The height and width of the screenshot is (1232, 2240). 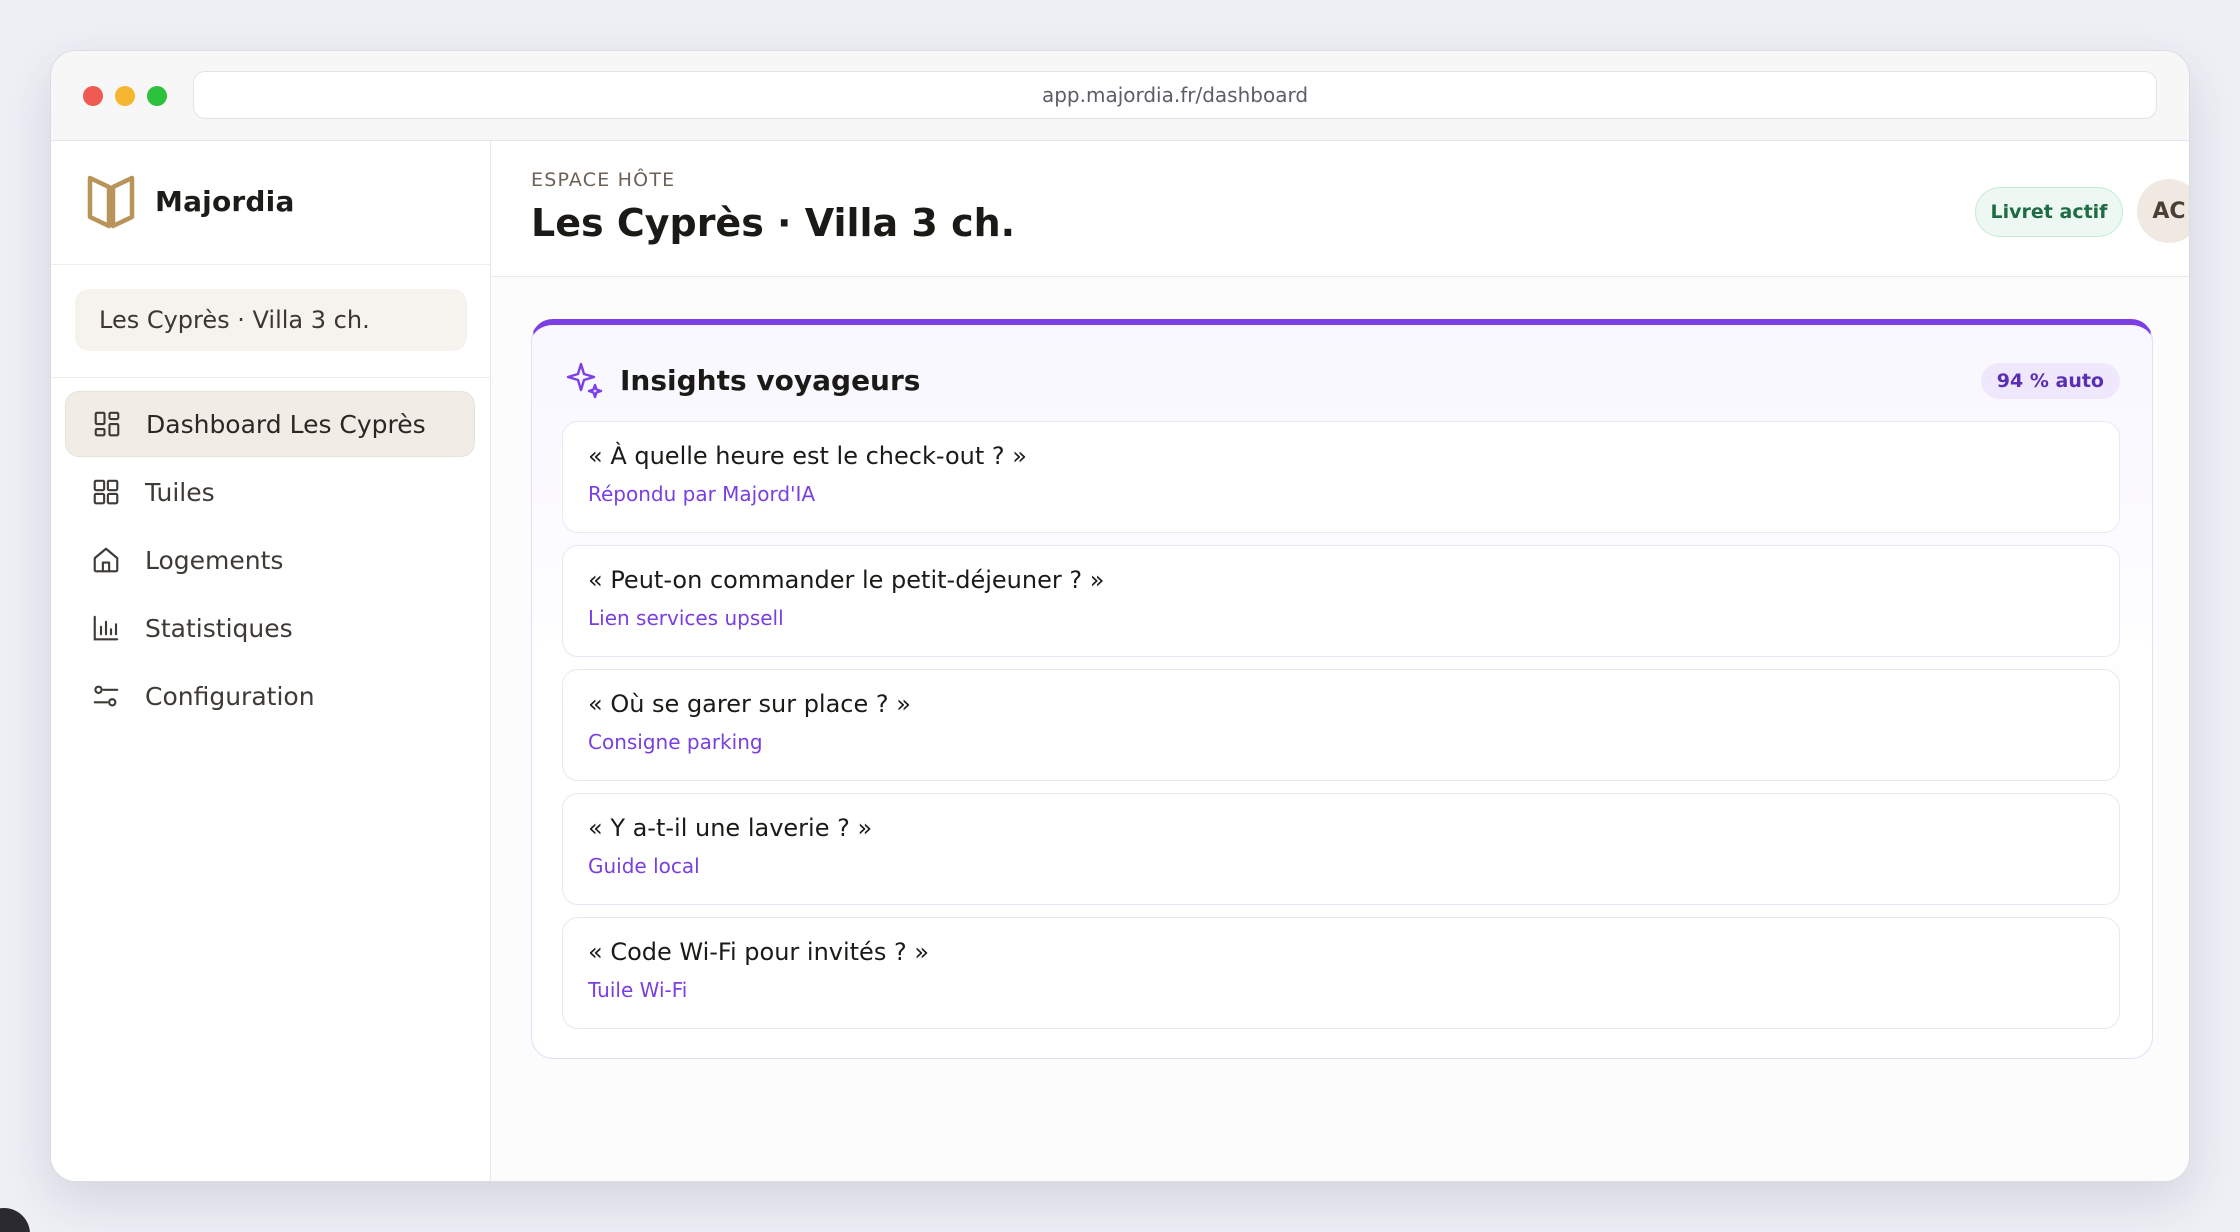 What do you see at coordinates (106, 560) in the screenshot?
I see `home-icon` at bounding box center [106, 560].